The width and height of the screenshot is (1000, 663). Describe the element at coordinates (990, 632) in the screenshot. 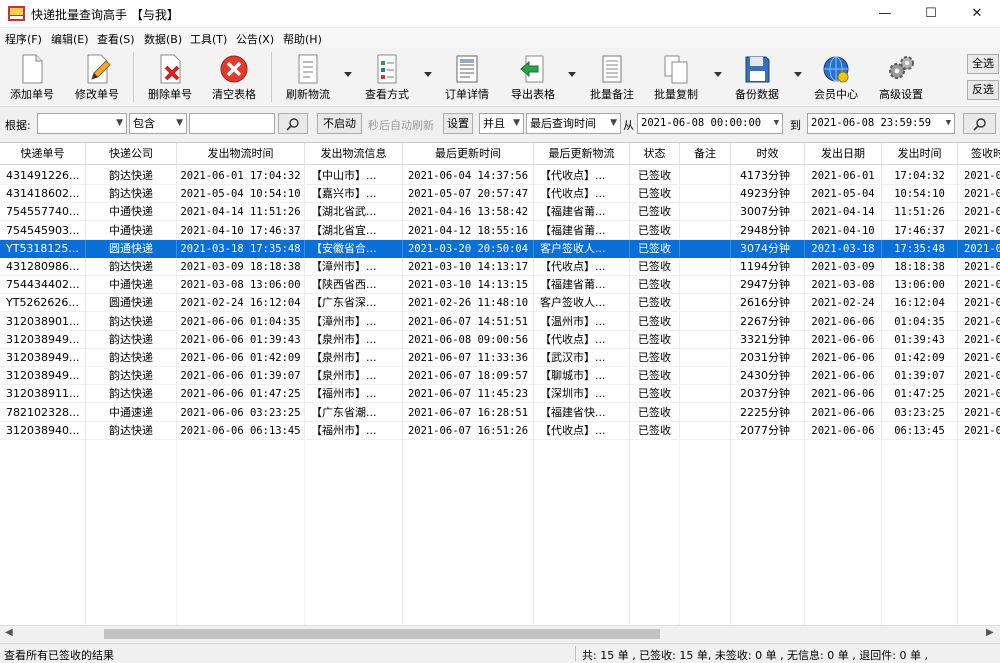

I see `scroll-right-icon: ▶` at that location.